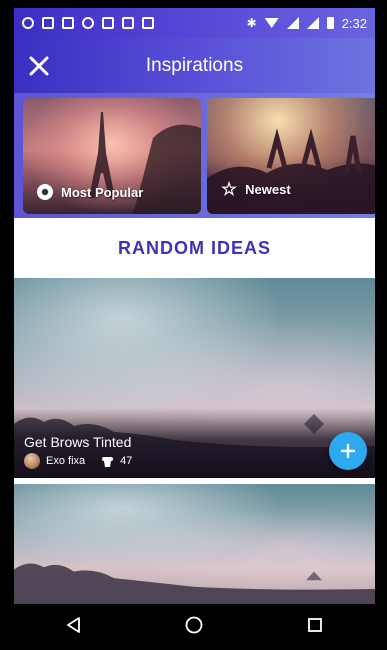  What do you see at coordinates (354, 23) in the screenshot?
I see `clock: 2:32` at bounding box center [354, 23].